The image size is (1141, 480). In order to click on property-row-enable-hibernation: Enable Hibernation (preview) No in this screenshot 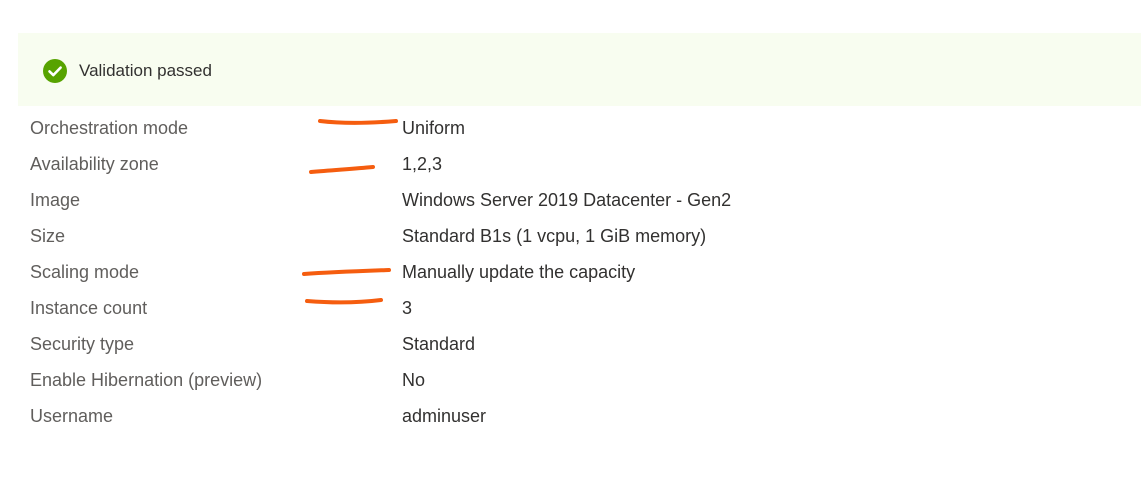, I will do `click(580, 380)`.